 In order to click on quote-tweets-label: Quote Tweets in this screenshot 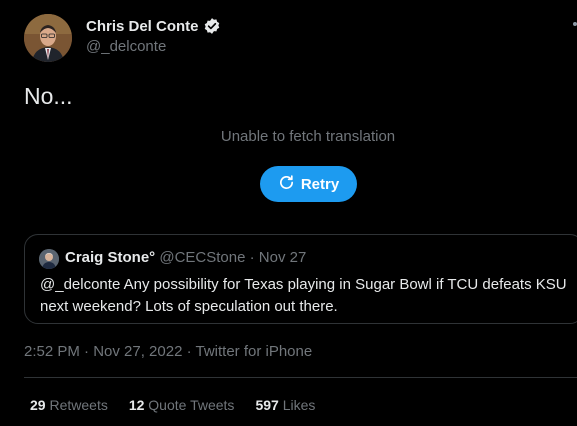, I will do `click(191, 405)`.